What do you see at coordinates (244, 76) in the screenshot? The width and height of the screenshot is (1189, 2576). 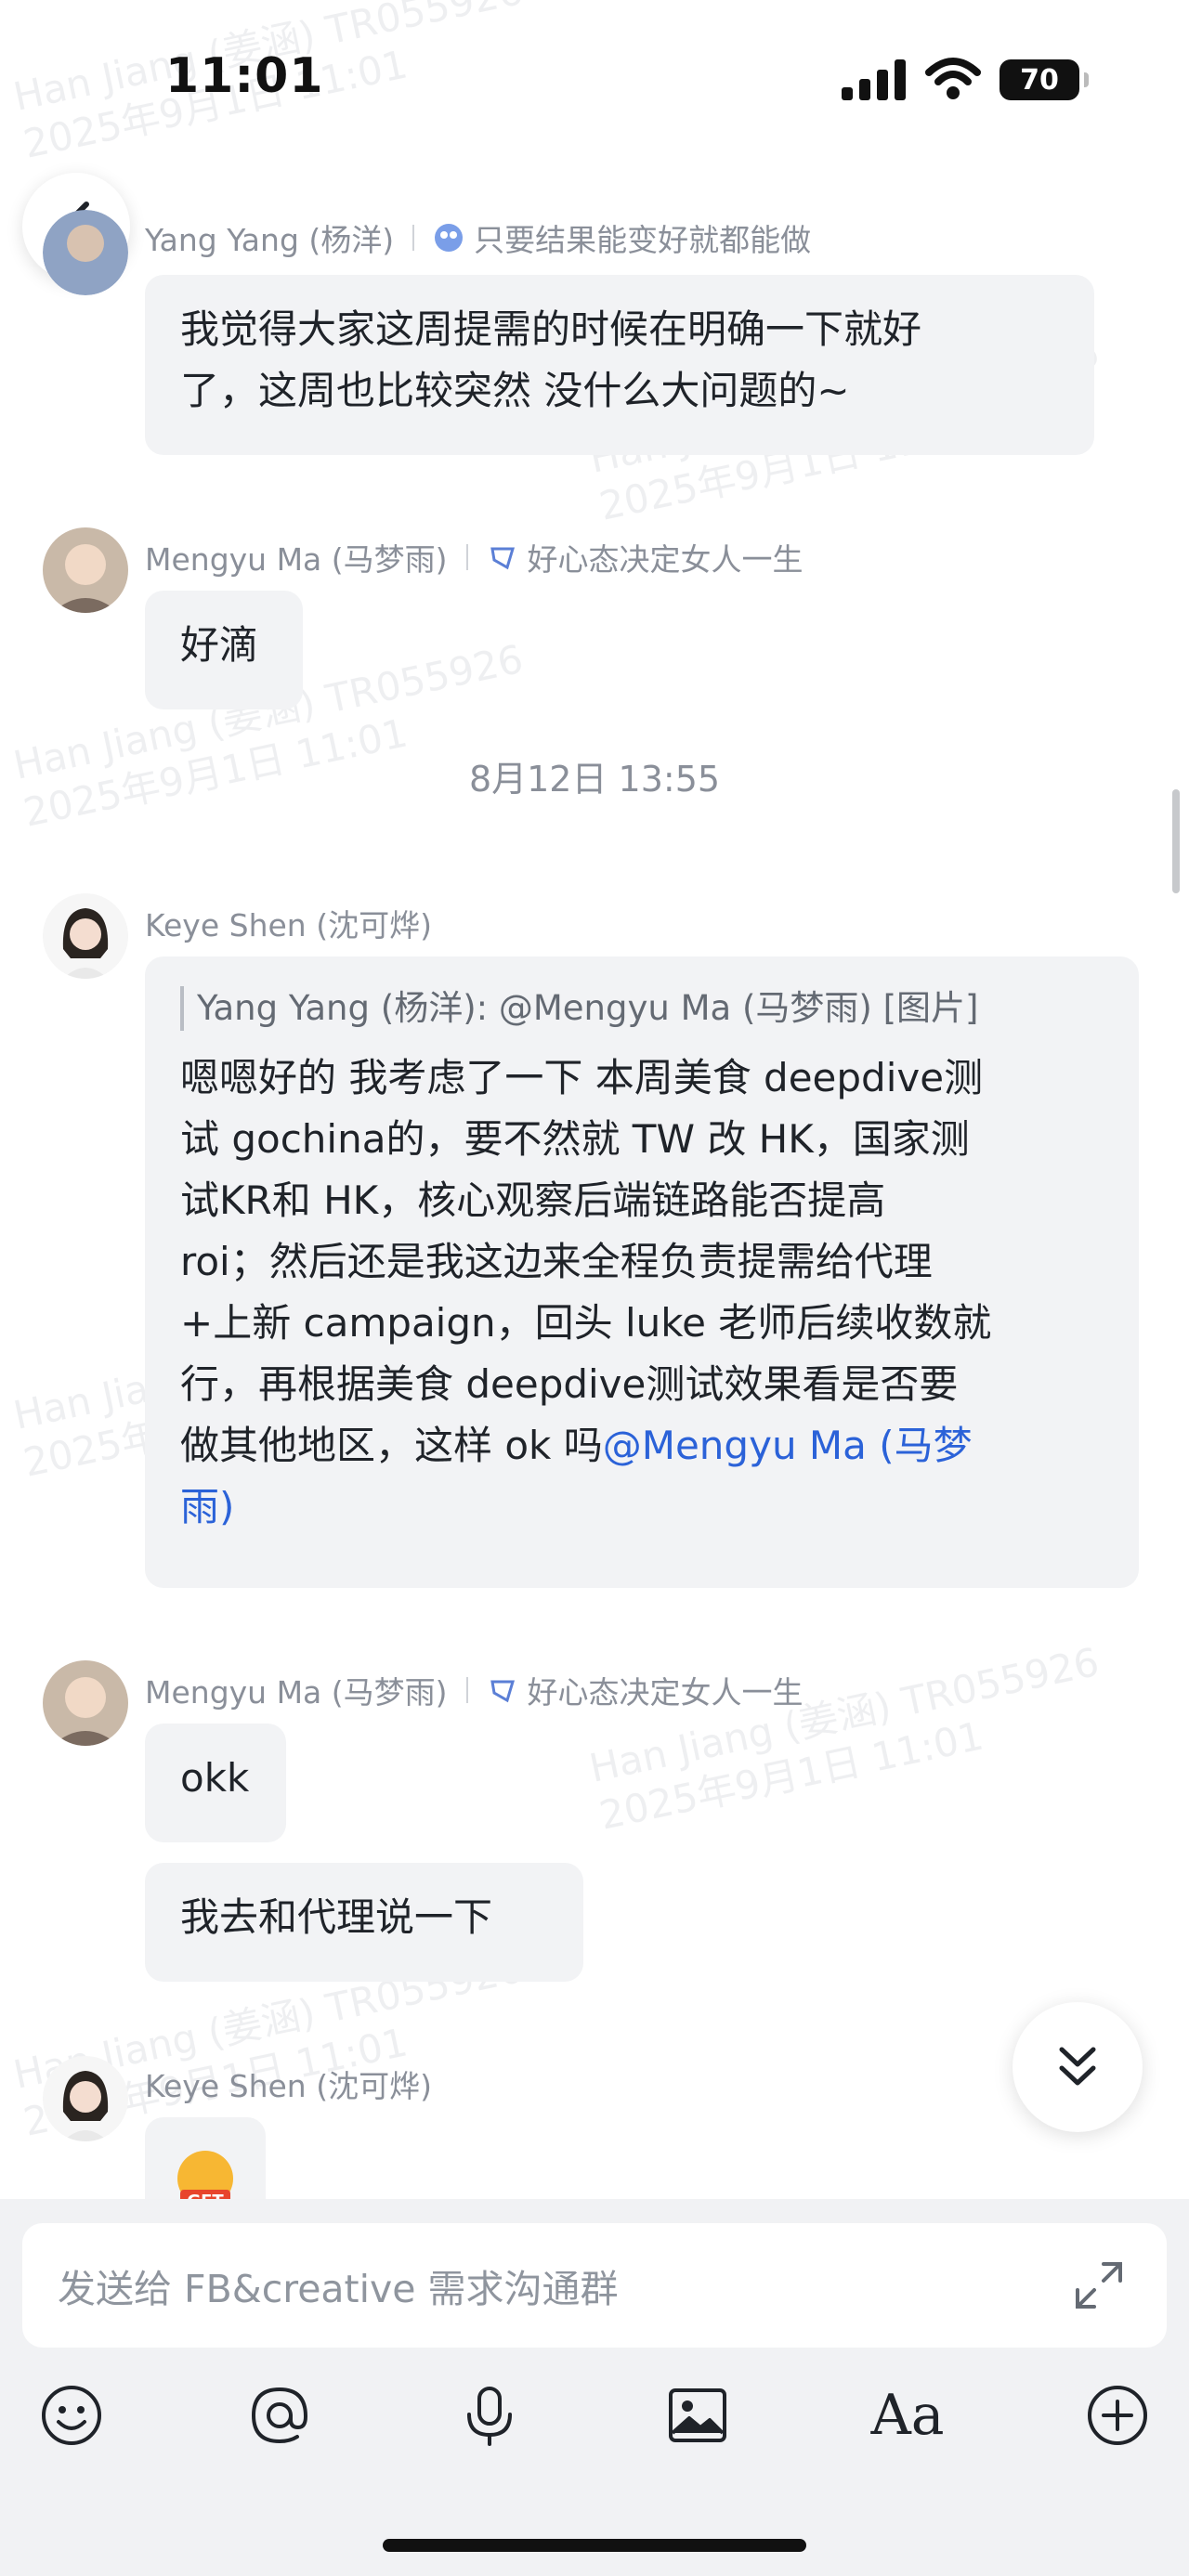 I see `status-time: 11:01` at bounding box center [244, 76].